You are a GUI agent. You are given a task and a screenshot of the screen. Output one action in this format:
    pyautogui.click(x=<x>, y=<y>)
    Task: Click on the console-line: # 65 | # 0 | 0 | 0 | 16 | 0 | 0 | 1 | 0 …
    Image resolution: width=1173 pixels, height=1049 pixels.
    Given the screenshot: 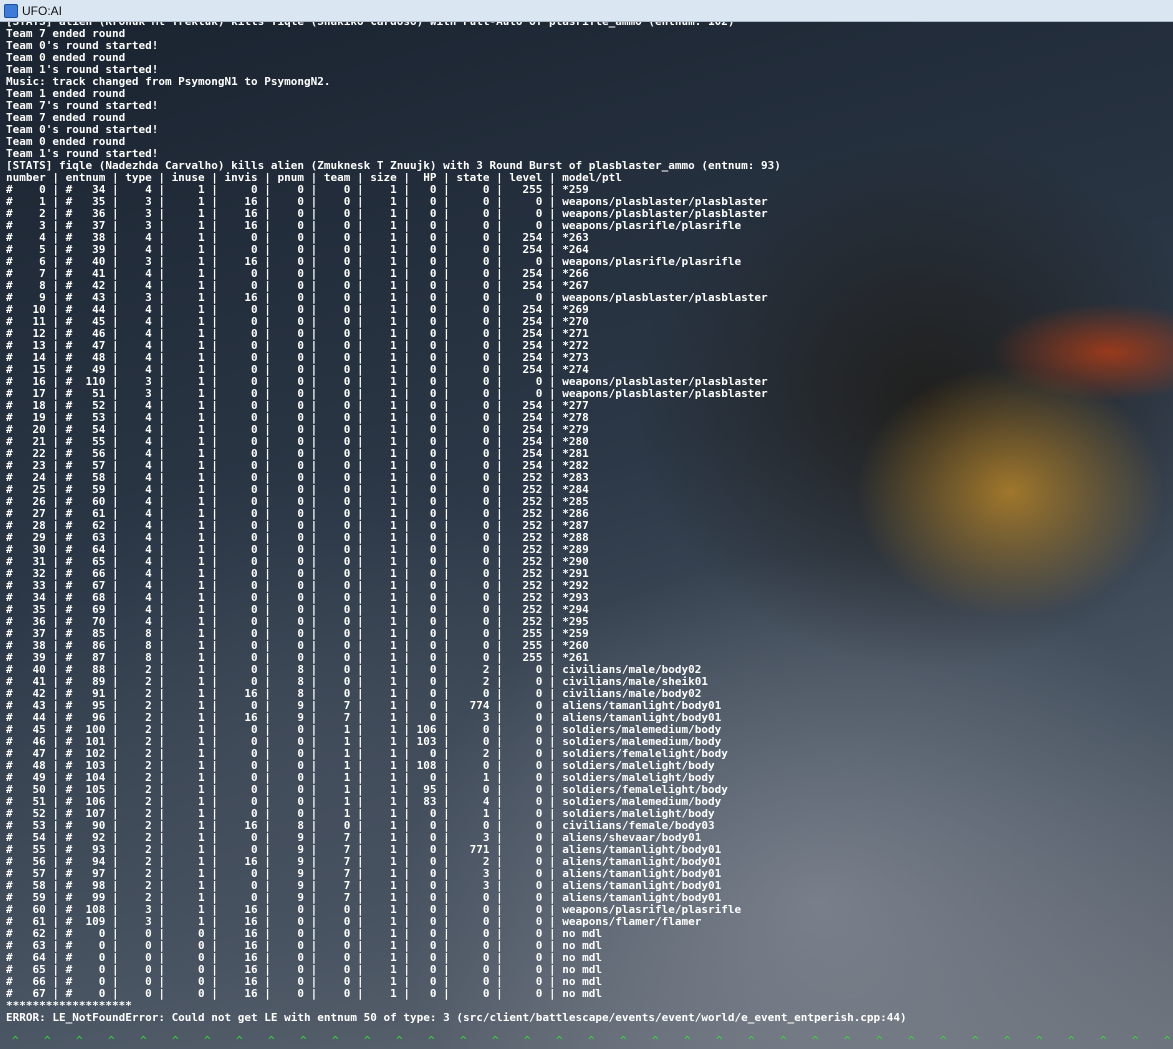 What is the action you would take?
    pyautogui.click(x=304, y=970)
    